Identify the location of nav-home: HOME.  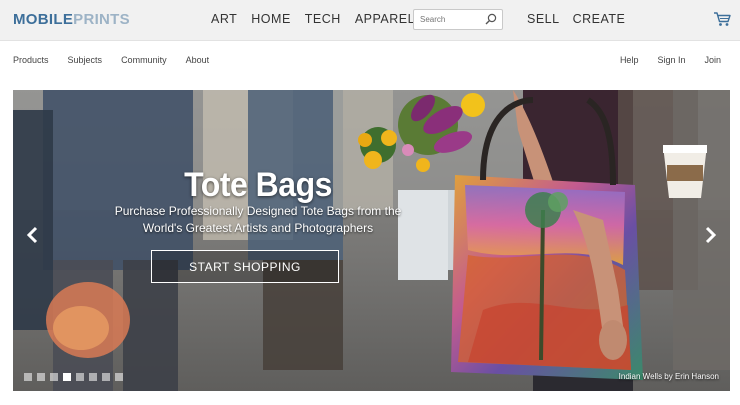
(271, 19).